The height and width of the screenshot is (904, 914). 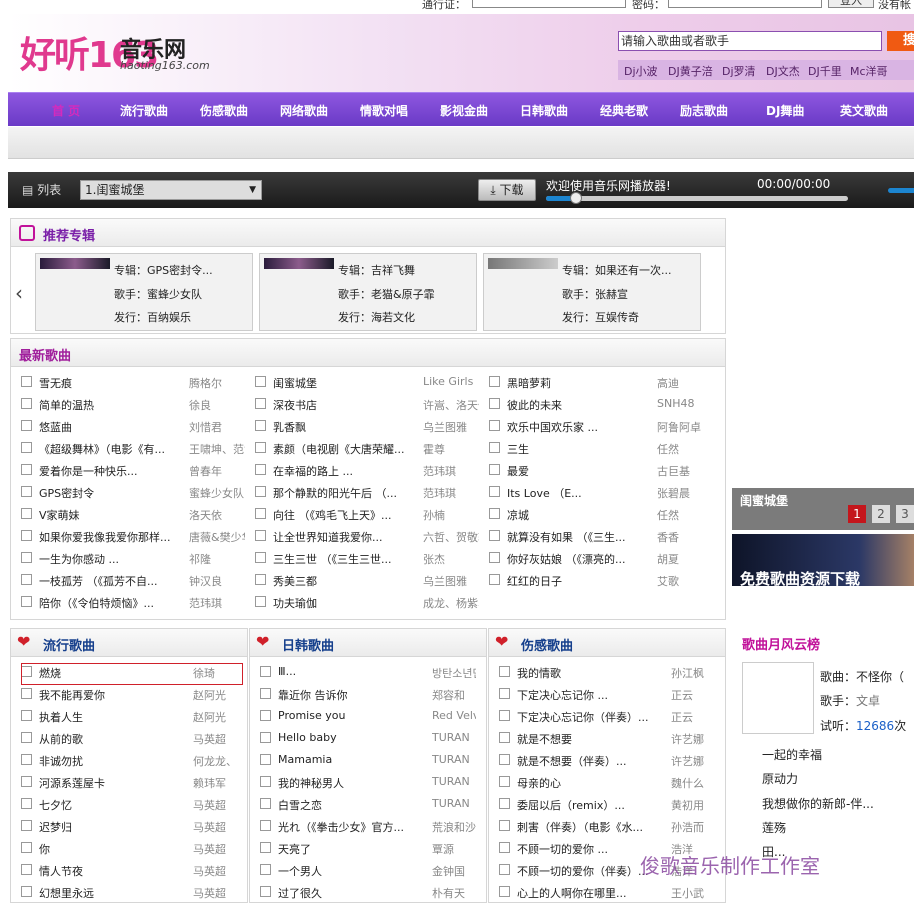 I want to click on dj-link: Dj罗清, so click(x=739, y=71).